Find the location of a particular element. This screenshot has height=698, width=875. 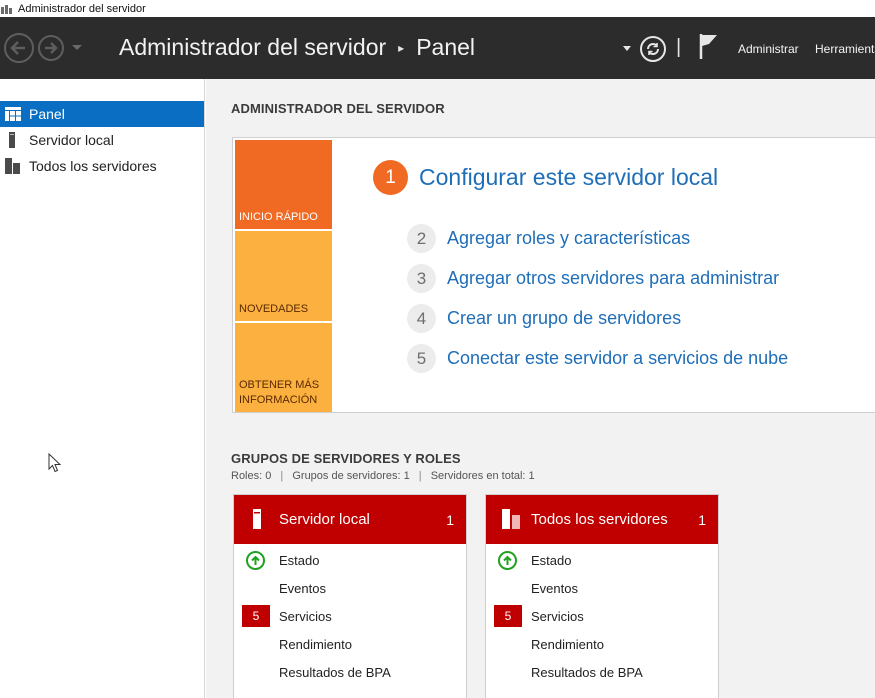

step-link: Agregar roles y características is located at coordinates (568, 238).